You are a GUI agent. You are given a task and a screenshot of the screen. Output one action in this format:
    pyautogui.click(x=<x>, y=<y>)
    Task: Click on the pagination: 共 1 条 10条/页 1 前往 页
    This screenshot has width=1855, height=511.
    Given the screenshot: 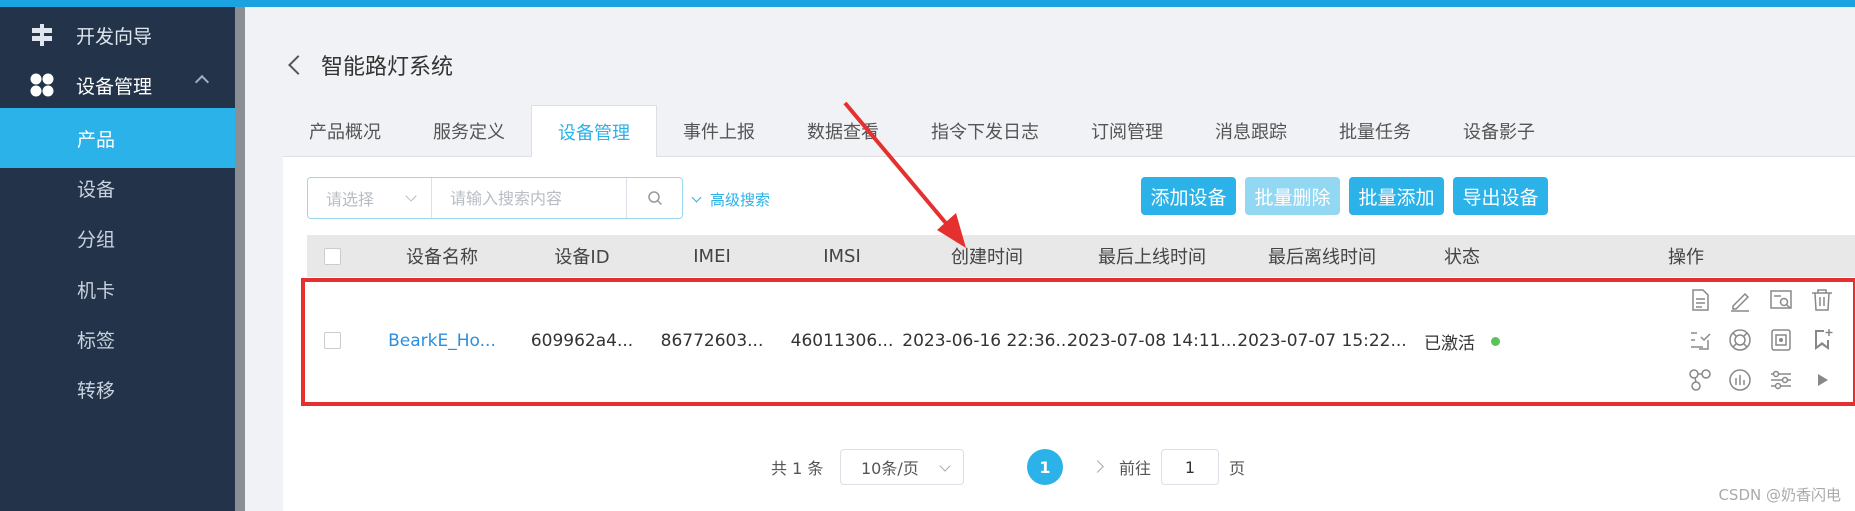 What is the action you would take?
    pyautogui.click(x=1069, y=467)
    